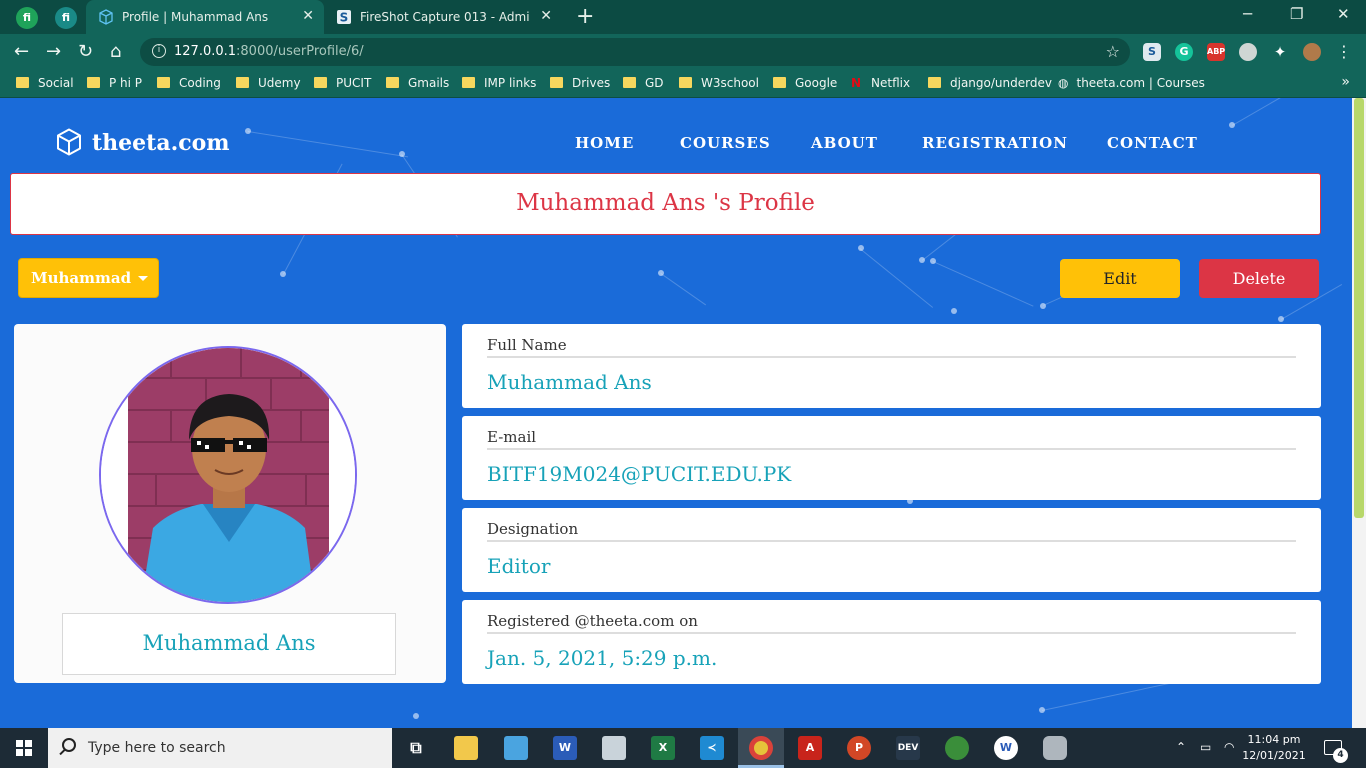 The height and width of the screenshot is (768, 1366). Describe the element at coordinates (604, 143) in the screenshot. I see `nav-home: HOME` at that location.